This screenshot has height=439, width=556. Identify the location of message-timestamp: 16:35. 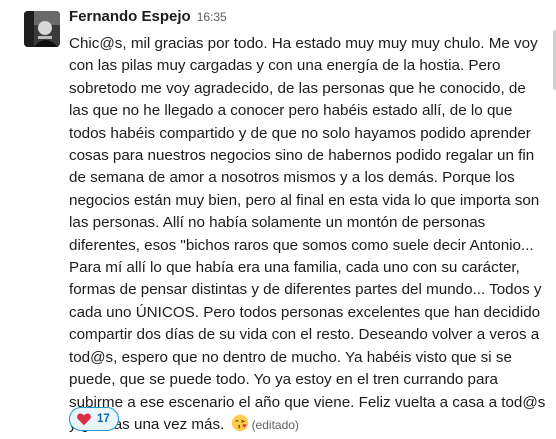
(212, 17).